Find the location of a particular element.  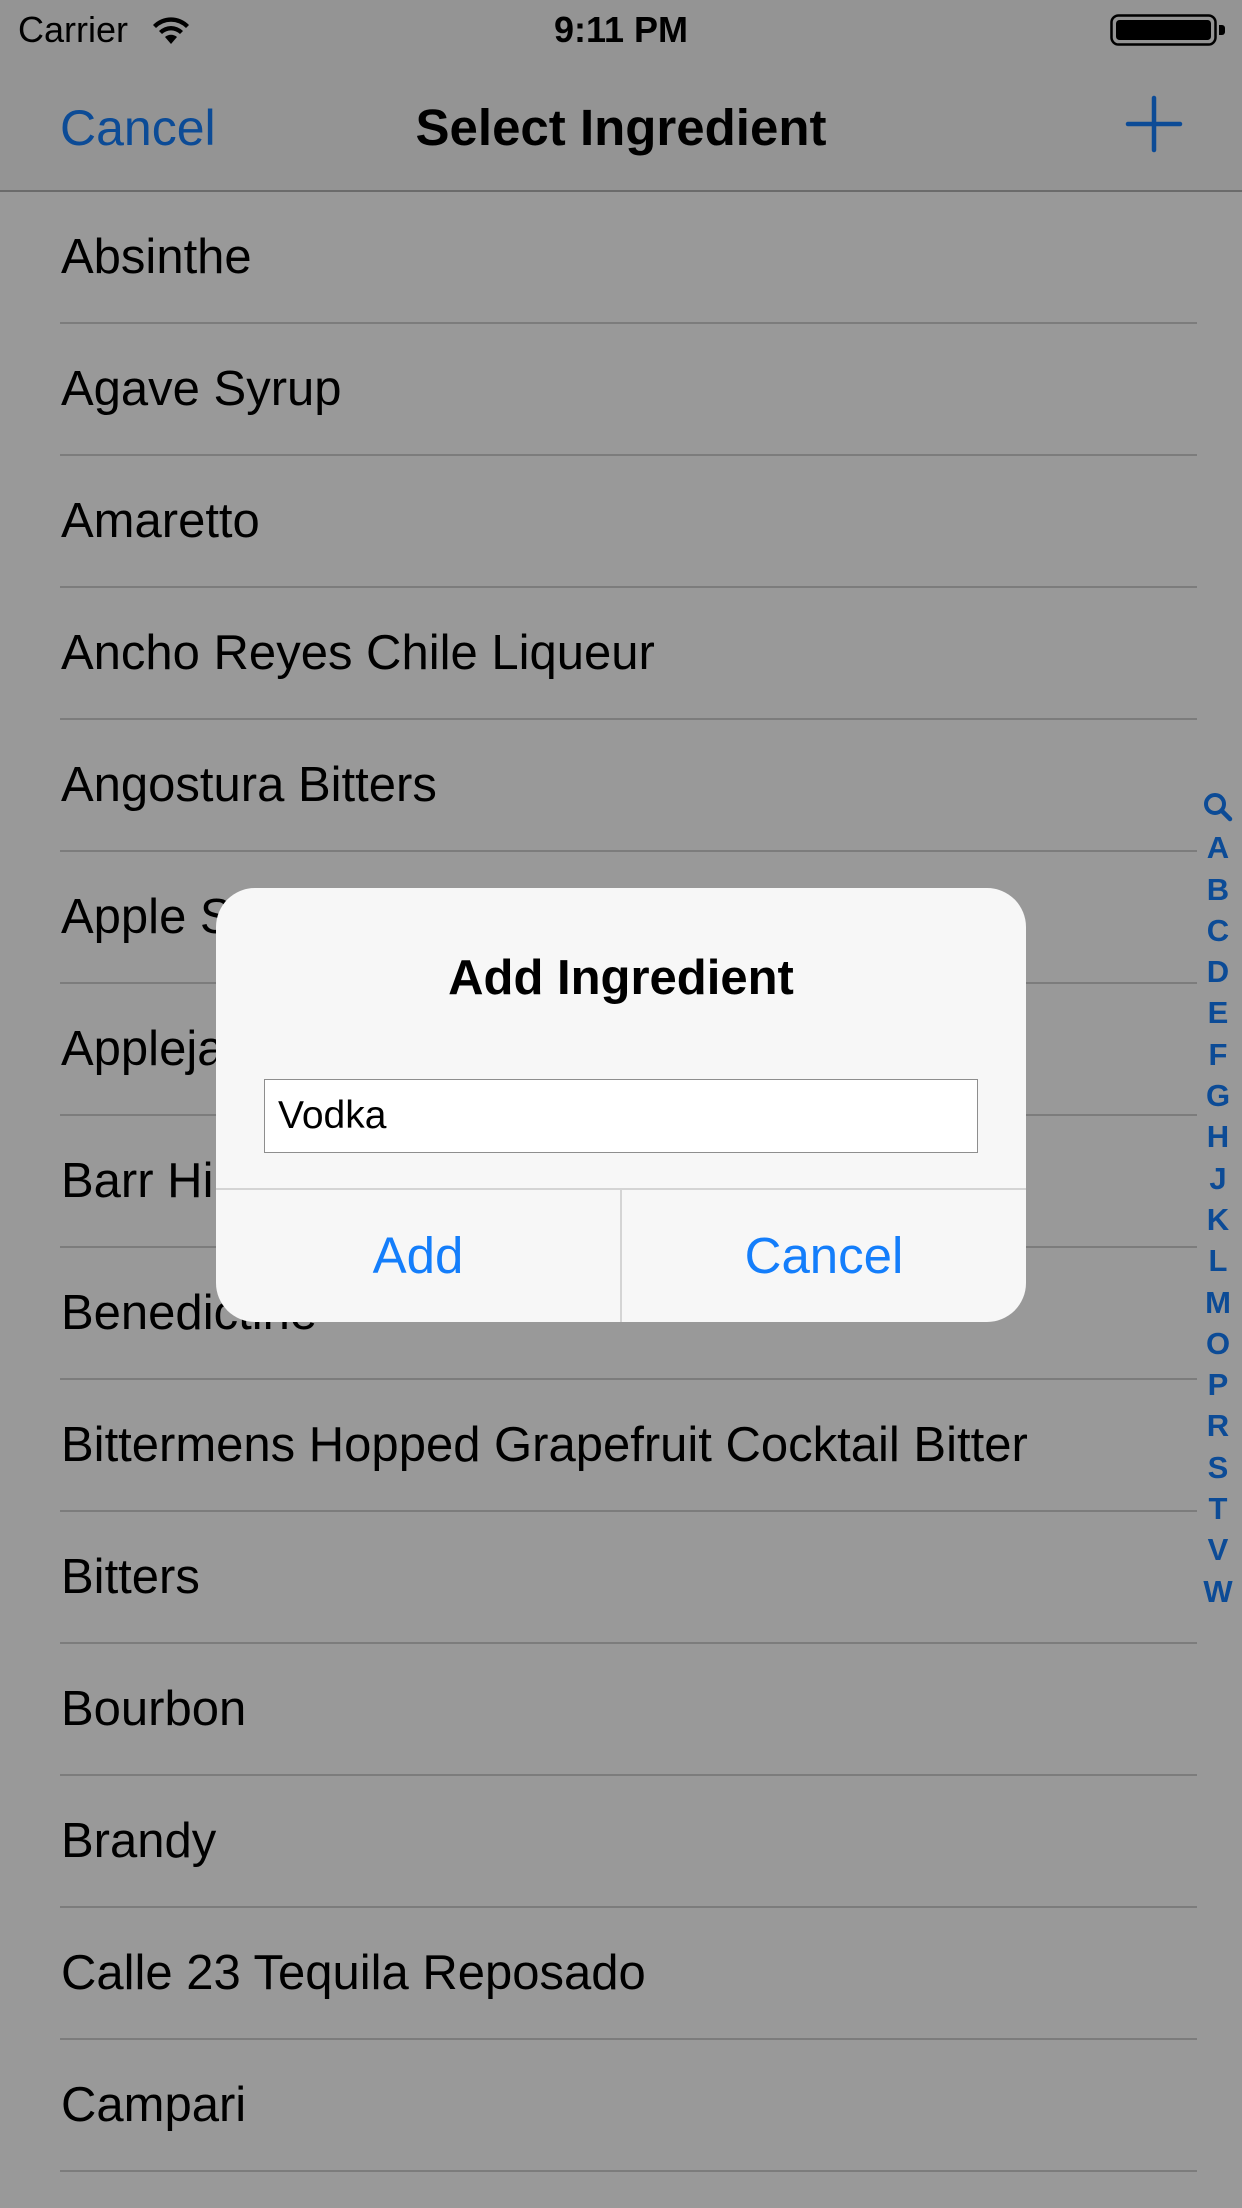

ingredient-name-input is located at coordinates (621, 1116).